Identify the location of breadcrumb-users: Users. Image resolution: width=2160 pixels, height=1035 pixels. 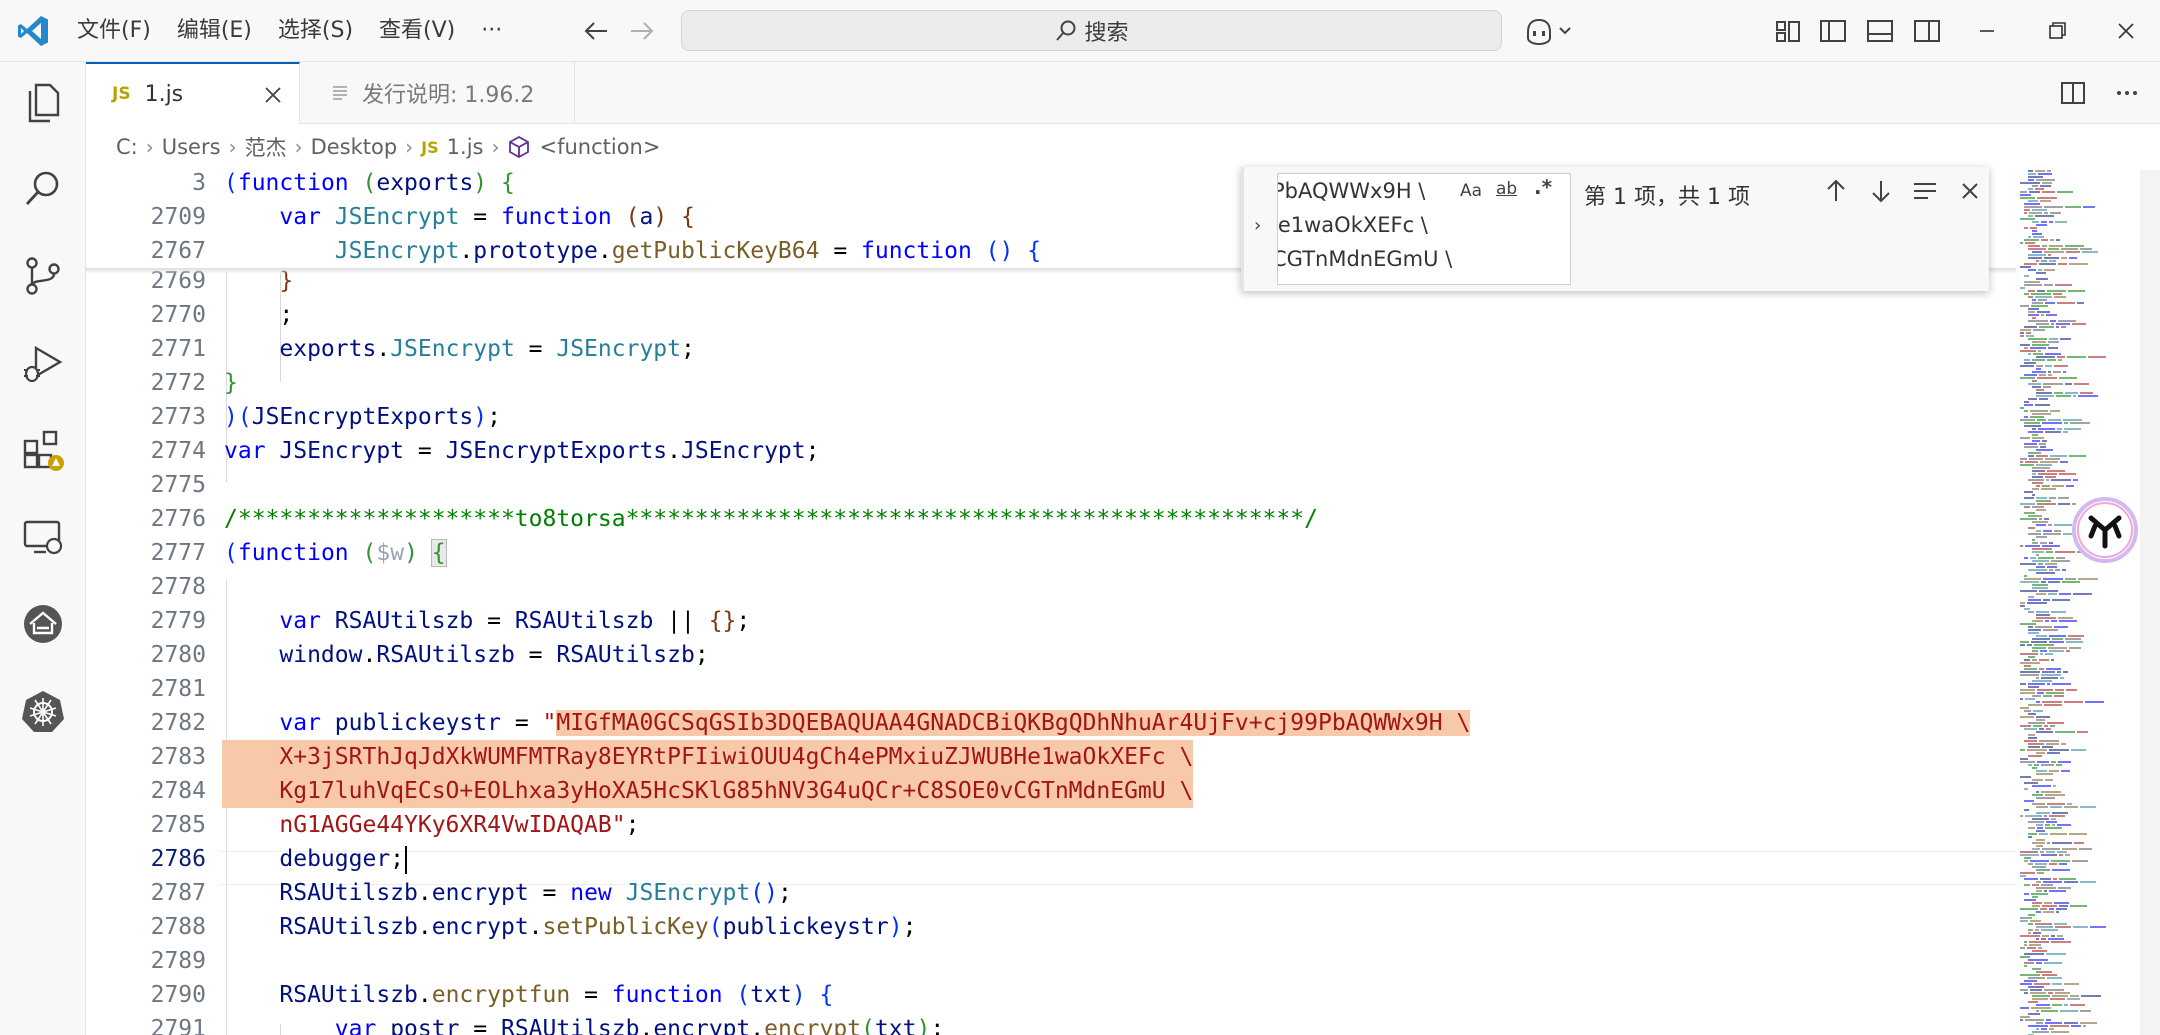
(191, 147).